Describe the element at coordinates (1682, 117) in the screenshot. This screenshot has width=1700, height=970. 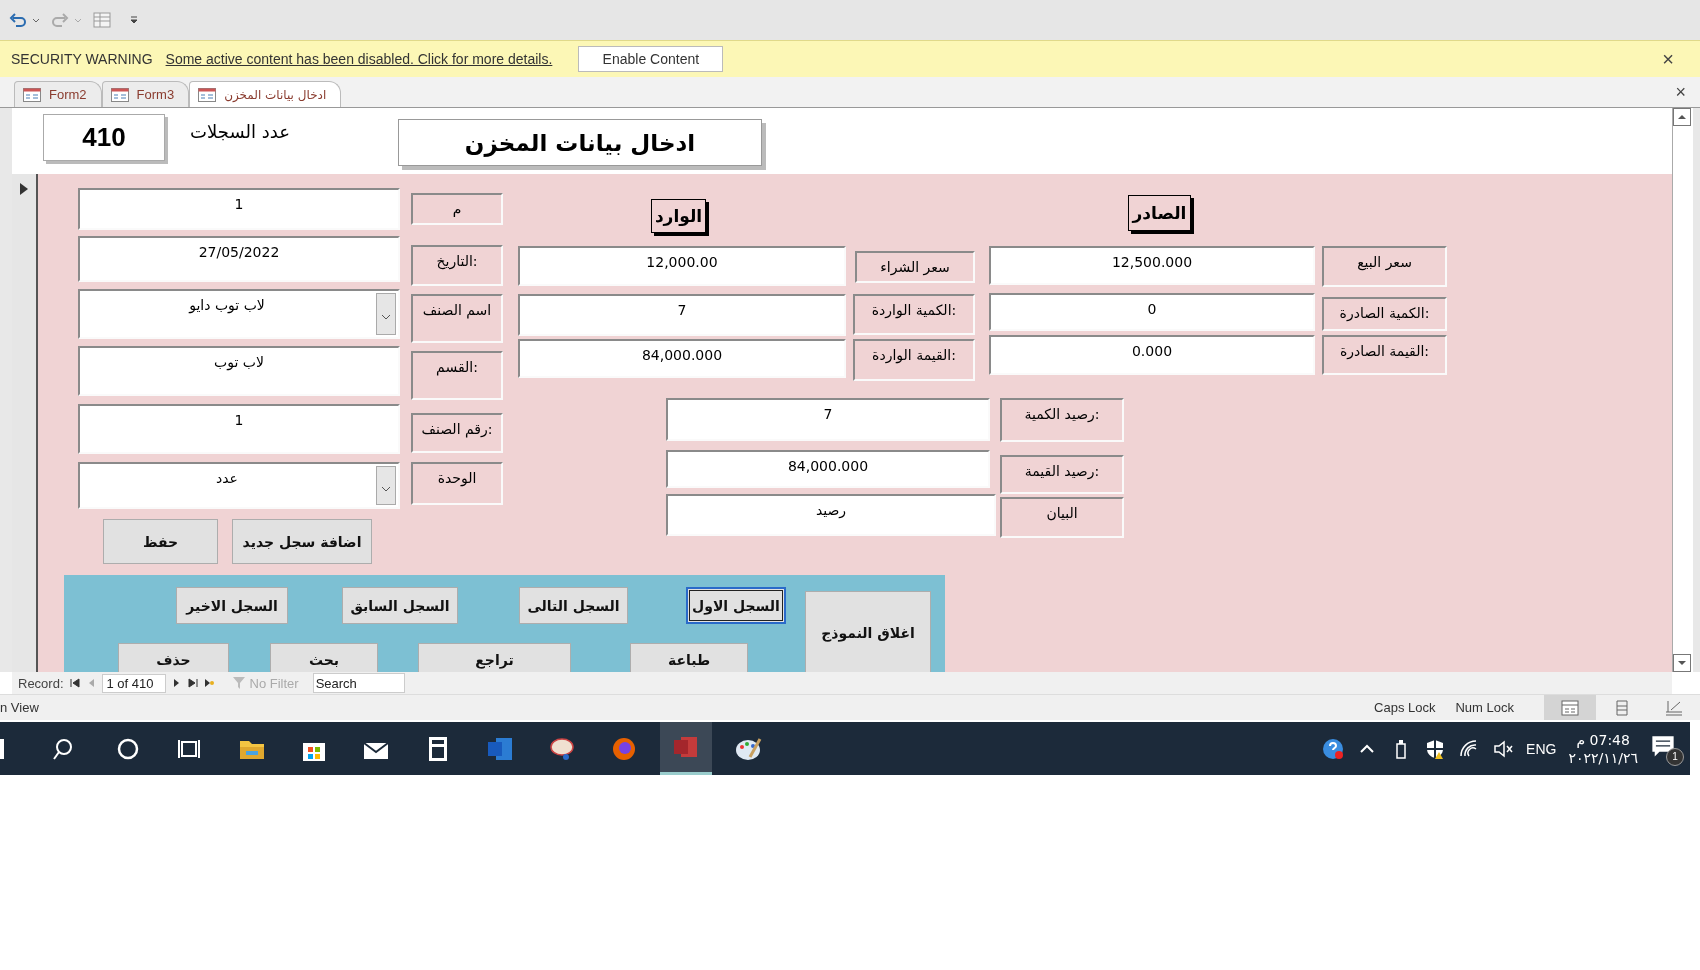
I see `scroll-up-button` at that location.